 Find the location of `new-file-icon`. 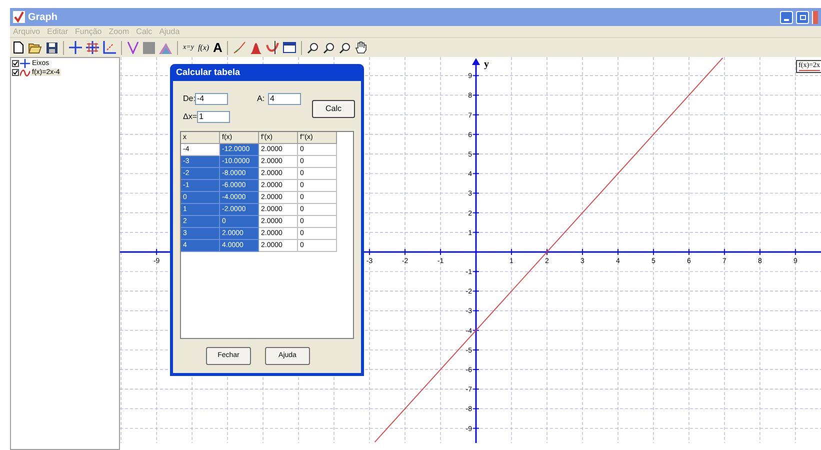

new-file-icon is located at coordinates (18, 47).